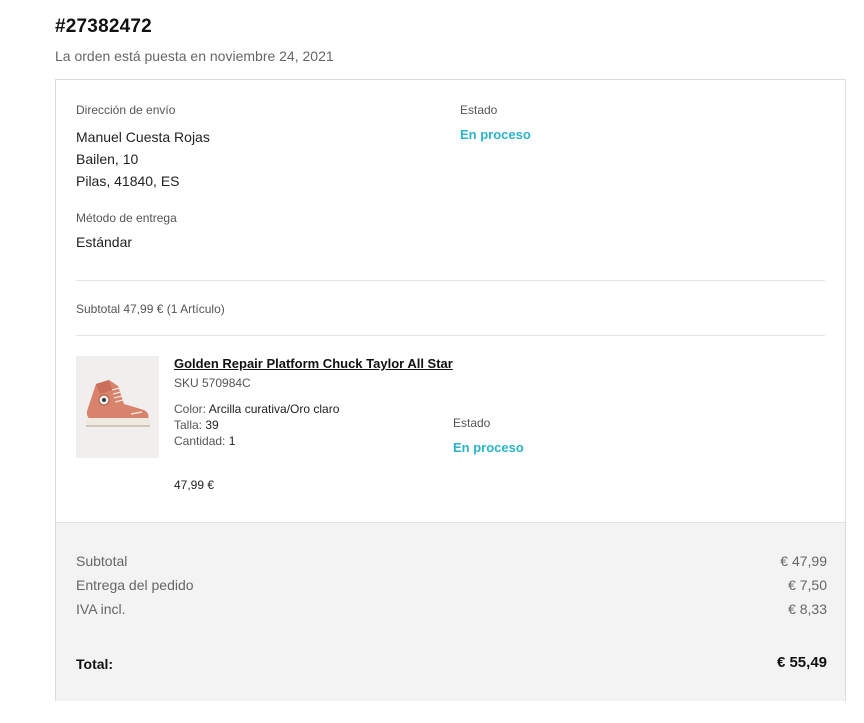  I want to click on product-color-label: Color:, so click(190, 409).